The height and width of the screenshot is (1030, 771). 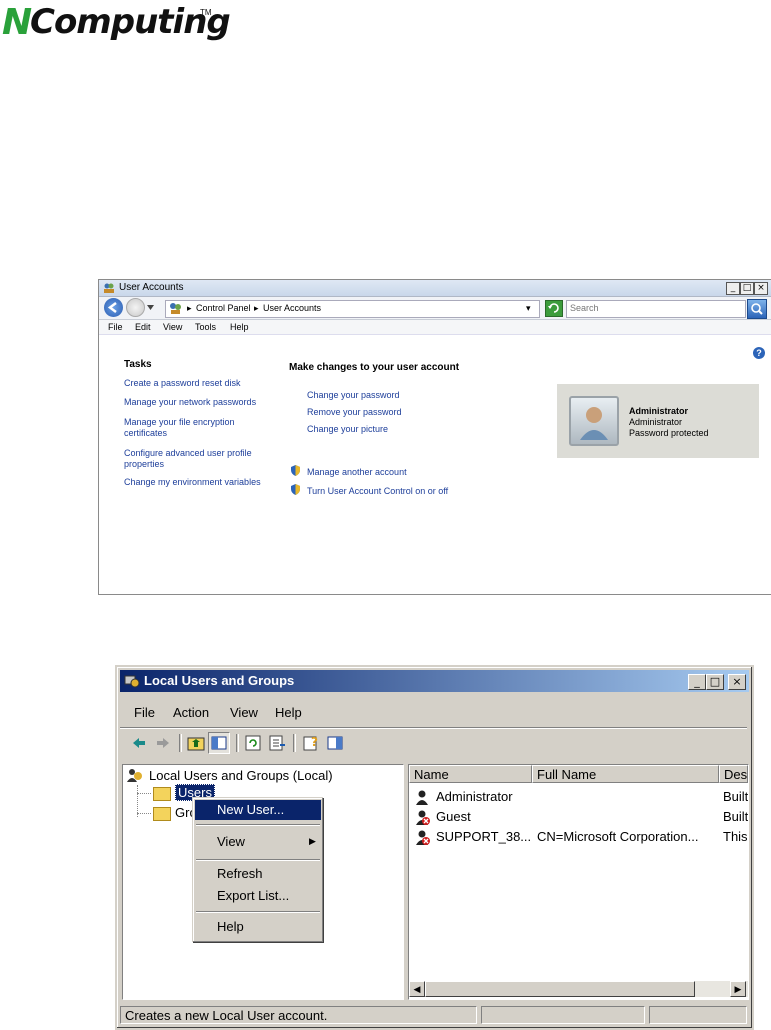 I want to click on user-icon, so click(x=422, y=797).